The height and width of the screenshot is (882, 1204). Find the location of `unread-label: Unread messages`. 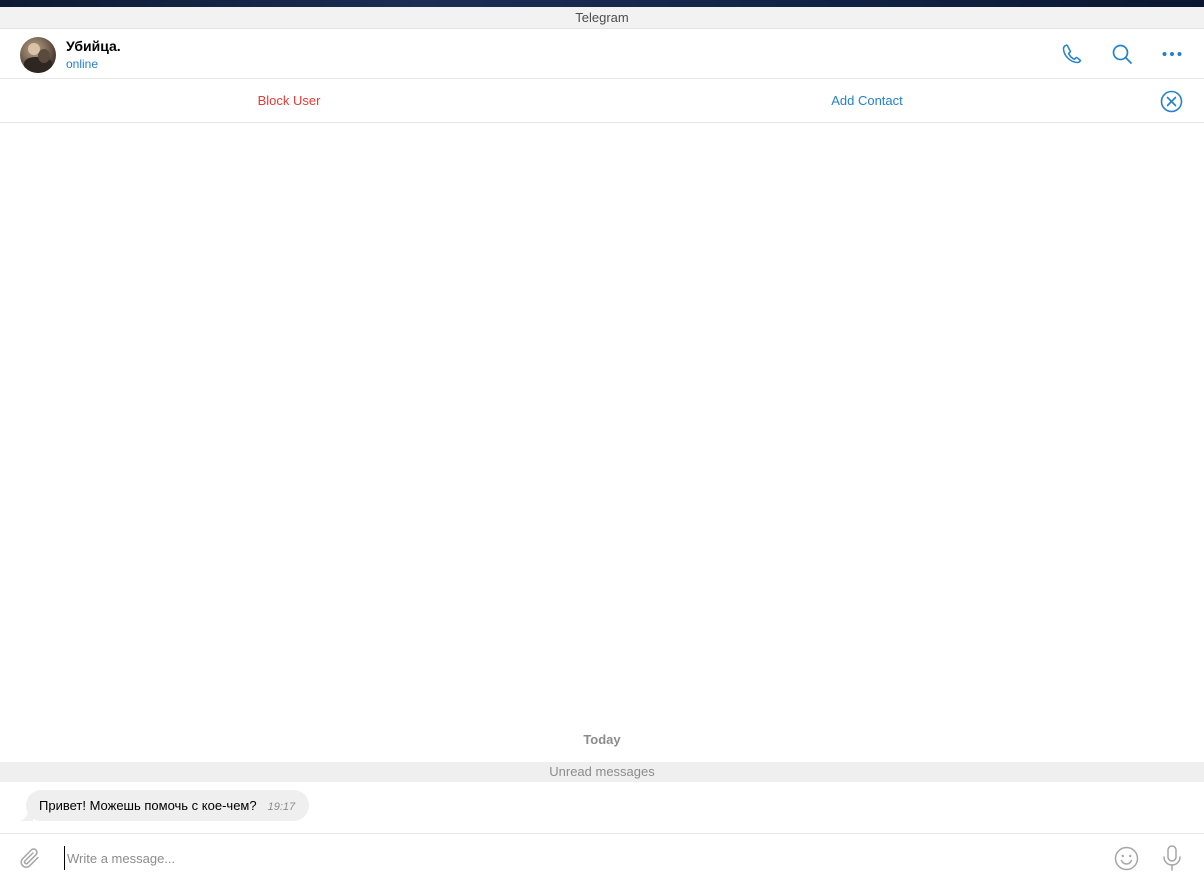

unread-label: Unread messages is located at coordinates (602, 771).